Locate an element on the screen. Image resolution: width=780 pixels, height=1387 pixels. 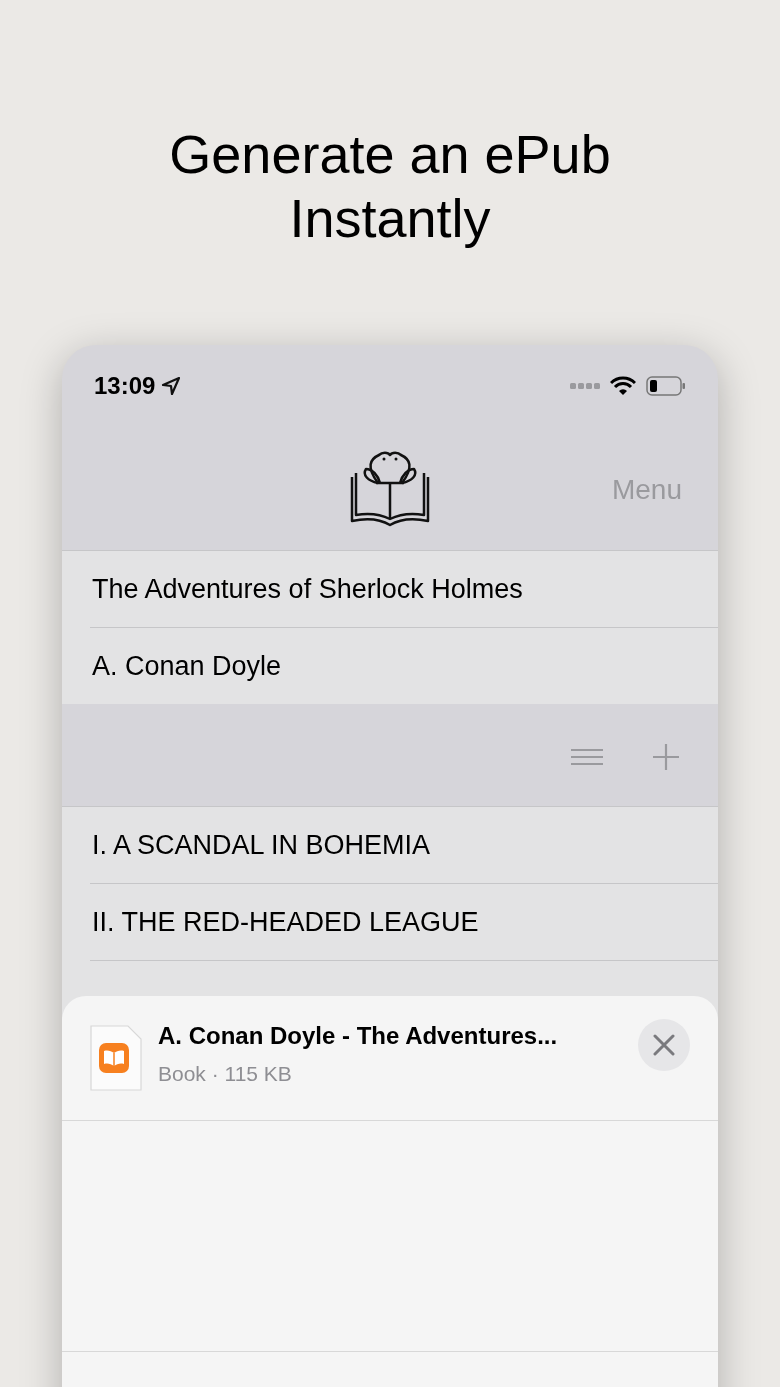
headline: Instantly is located at coordinates (390, 218).